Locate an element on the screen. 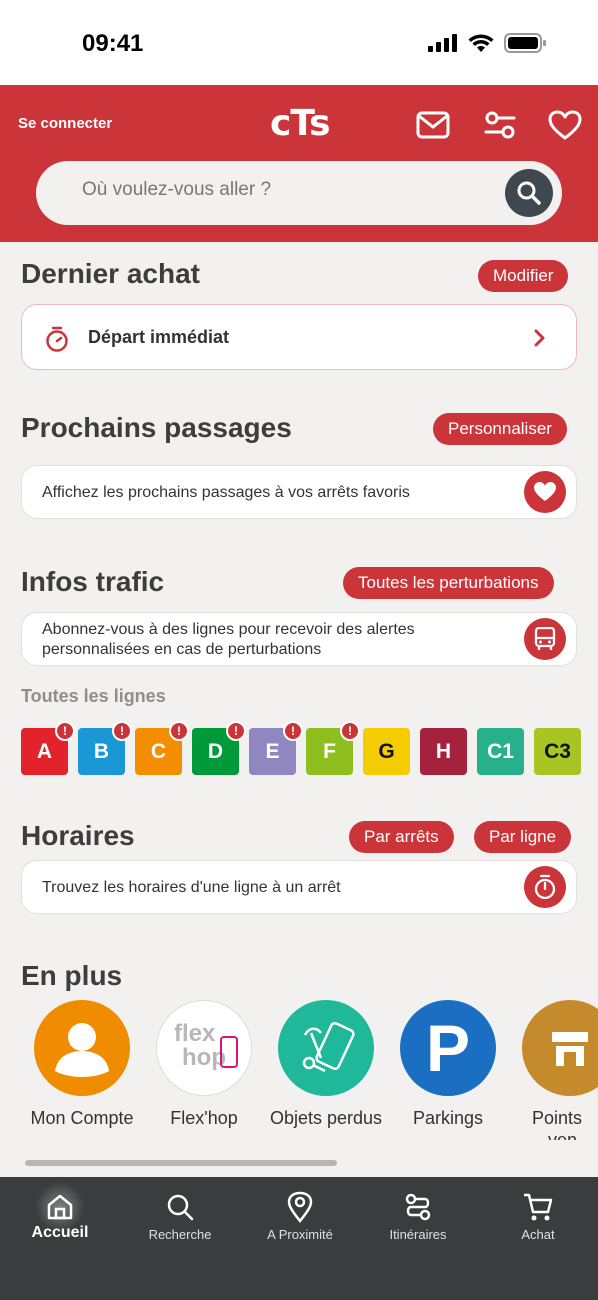 Image resolution: width=598 pixels, height=1300 pixels. system-icons is located at coordinates (487, 43).